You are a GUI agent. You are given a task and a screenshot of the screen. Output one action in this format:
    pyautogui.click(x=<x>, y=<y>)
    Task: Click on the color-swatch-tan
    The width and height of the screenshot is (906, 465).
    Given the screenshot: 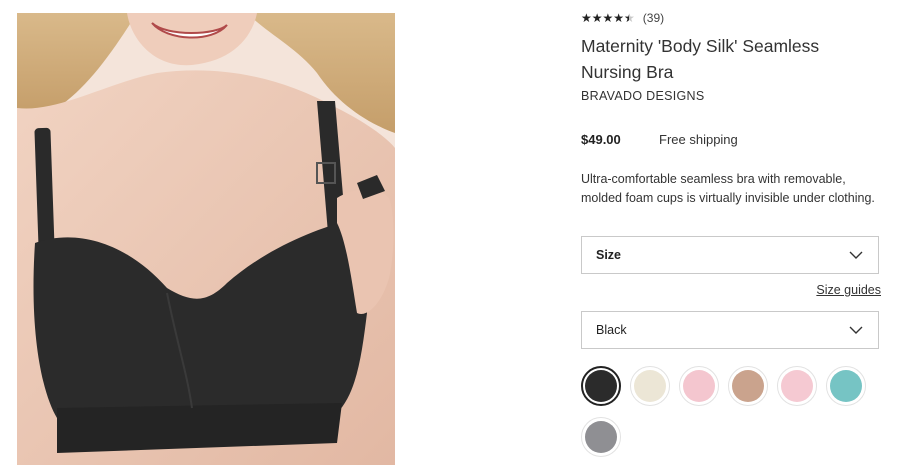 What is the action you would take?
    pyautogui.click(x=748, y=386)
    